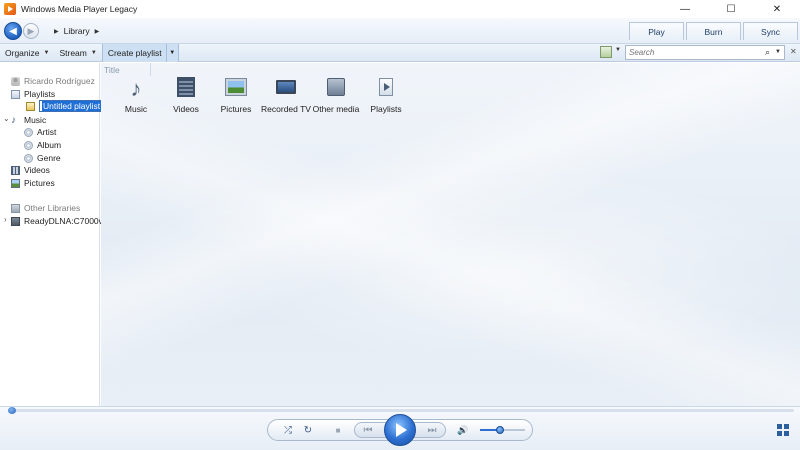 This screenshot has width=800, height=450. What do you see at coordinates (31, 31) in the screenshot?
I see `forward-button: ▶` at bounding box center [31, 31].